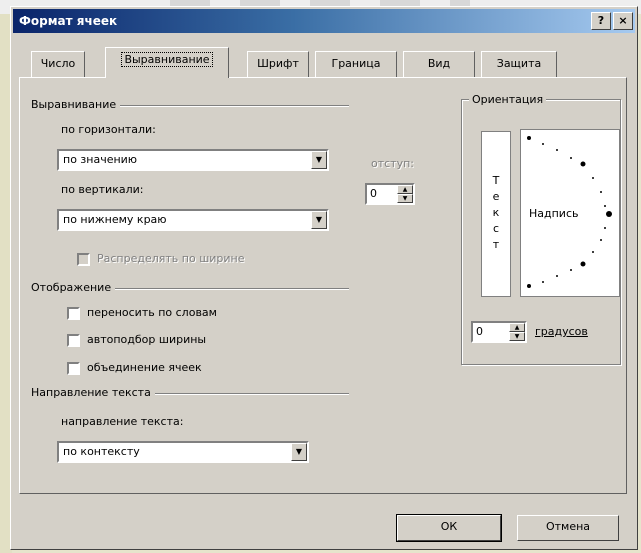 This screenshot has width=641, height=553. Describe the element at coordinates (171, 258) in the screenshot. I see `distribute-label: Распределять по ширине` at that location.